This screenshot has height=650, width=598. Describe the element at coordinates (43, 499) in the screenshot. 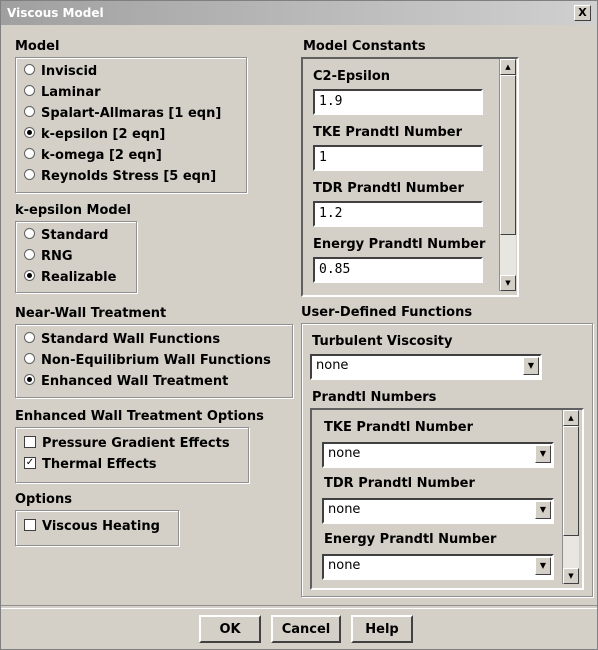

I see `options-label: Options` at that location.